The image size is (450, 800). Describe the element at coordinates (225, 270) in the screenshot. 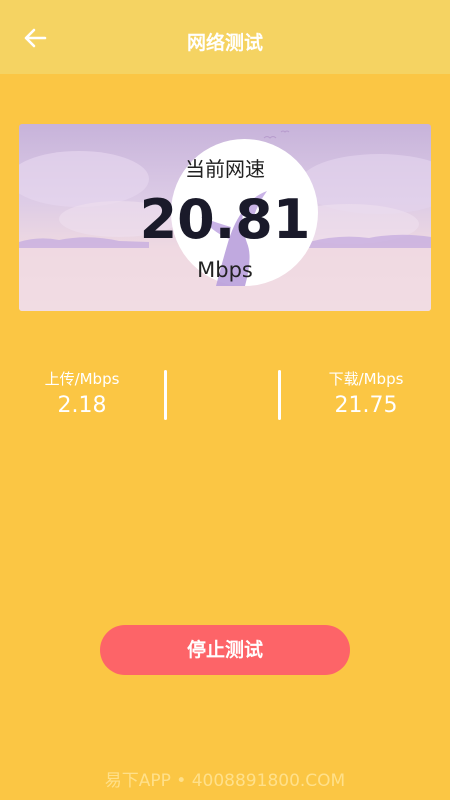

I see `speed-unit: Mbps` at that location.